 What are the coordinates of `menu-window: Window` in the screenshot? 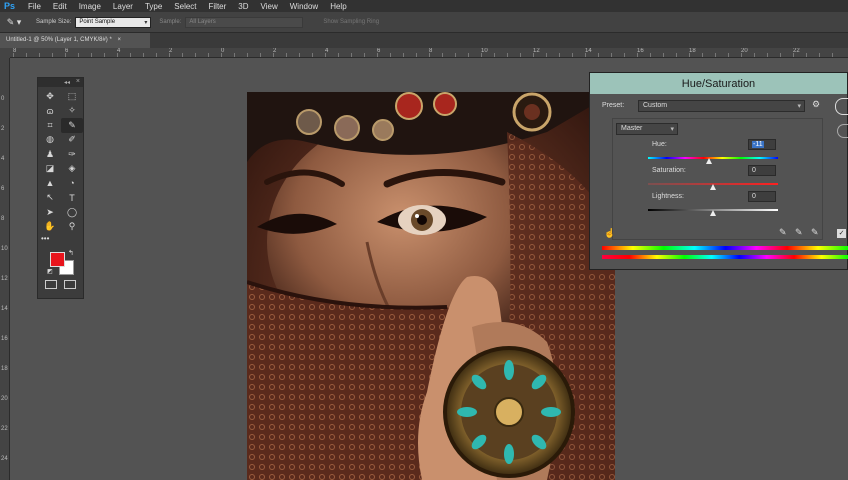 It's located at (304, 6).